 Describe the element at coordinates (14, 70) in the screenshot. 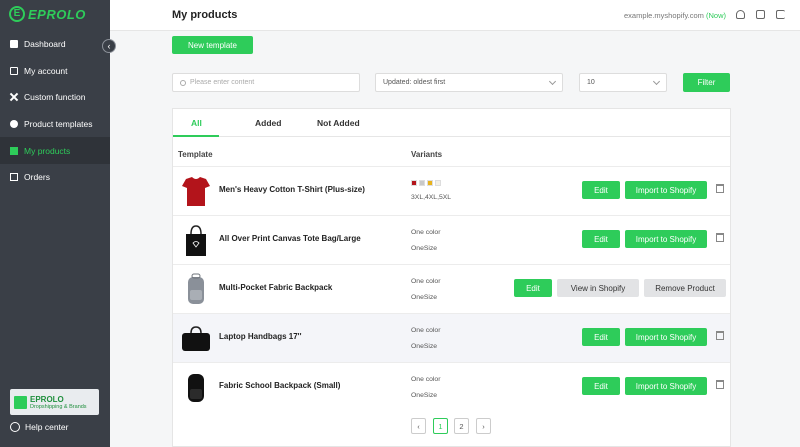

I see `account-icon` at that location.